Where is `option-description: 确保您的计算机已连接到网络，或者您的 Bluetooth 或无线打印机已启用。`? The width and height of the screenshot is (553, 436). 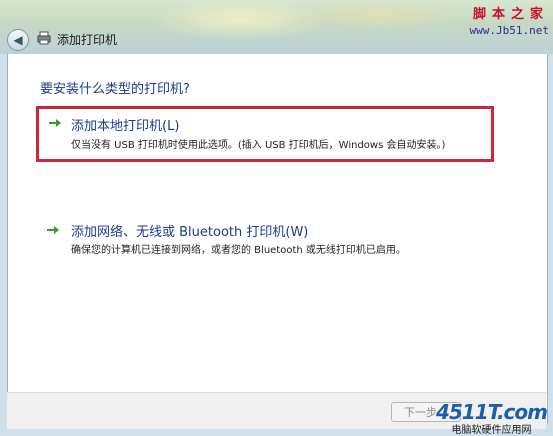
option-description: 确保您的计算机已连接到网络，或者您的 Bluetooth 或无线打印机已启用。 is located at coordinates (238, 250).